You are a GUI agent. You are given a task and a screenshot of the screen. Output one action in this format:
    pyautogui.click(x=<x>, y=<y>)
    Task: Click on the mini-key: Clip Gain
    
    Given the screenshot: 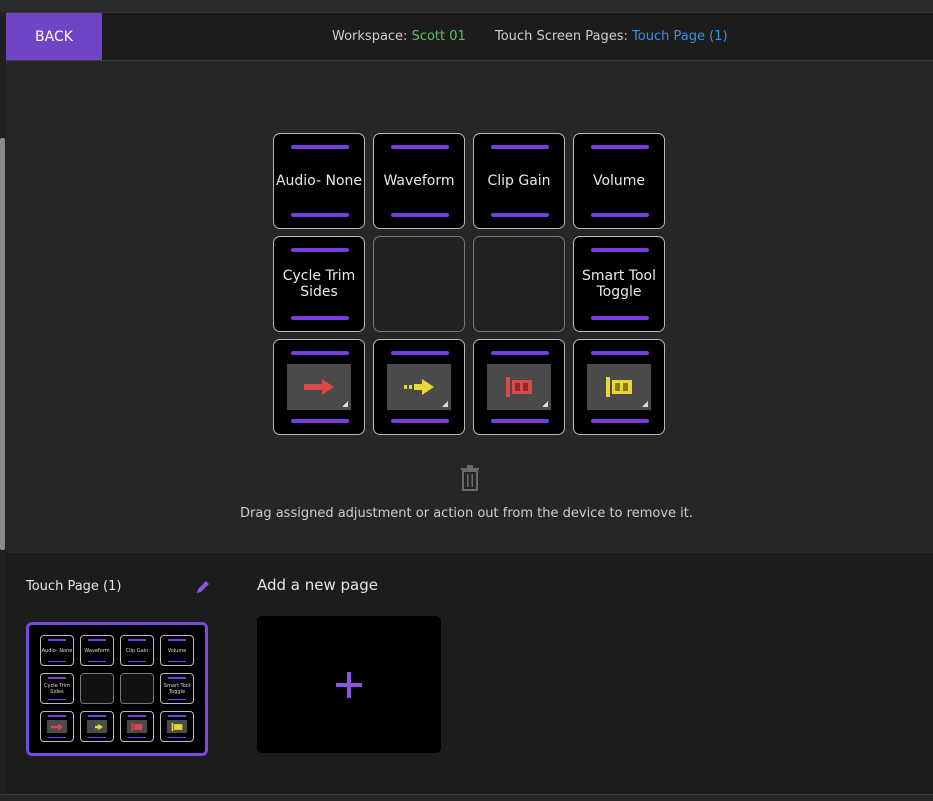 What is the action you would take?
    pyautogui.click(x=137, y=650)
    